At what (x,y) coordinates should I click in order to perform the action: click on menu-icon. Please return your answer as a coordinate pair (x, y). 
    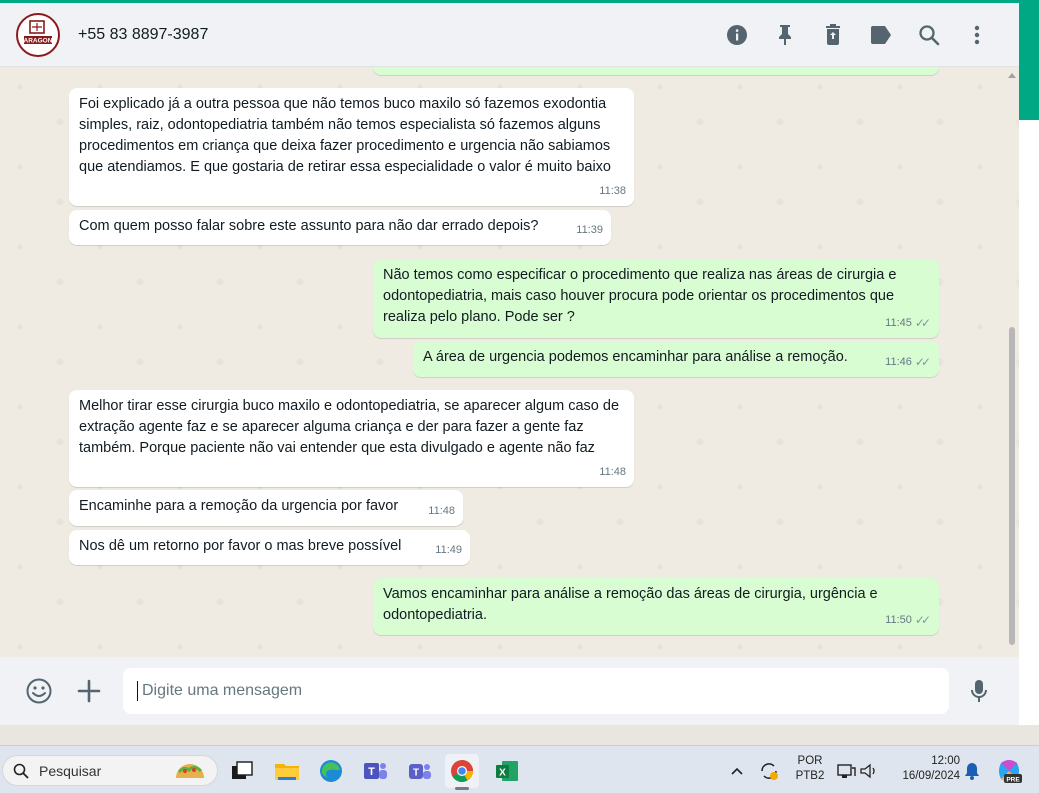
    Looking at the image, I should click on (977, 35).